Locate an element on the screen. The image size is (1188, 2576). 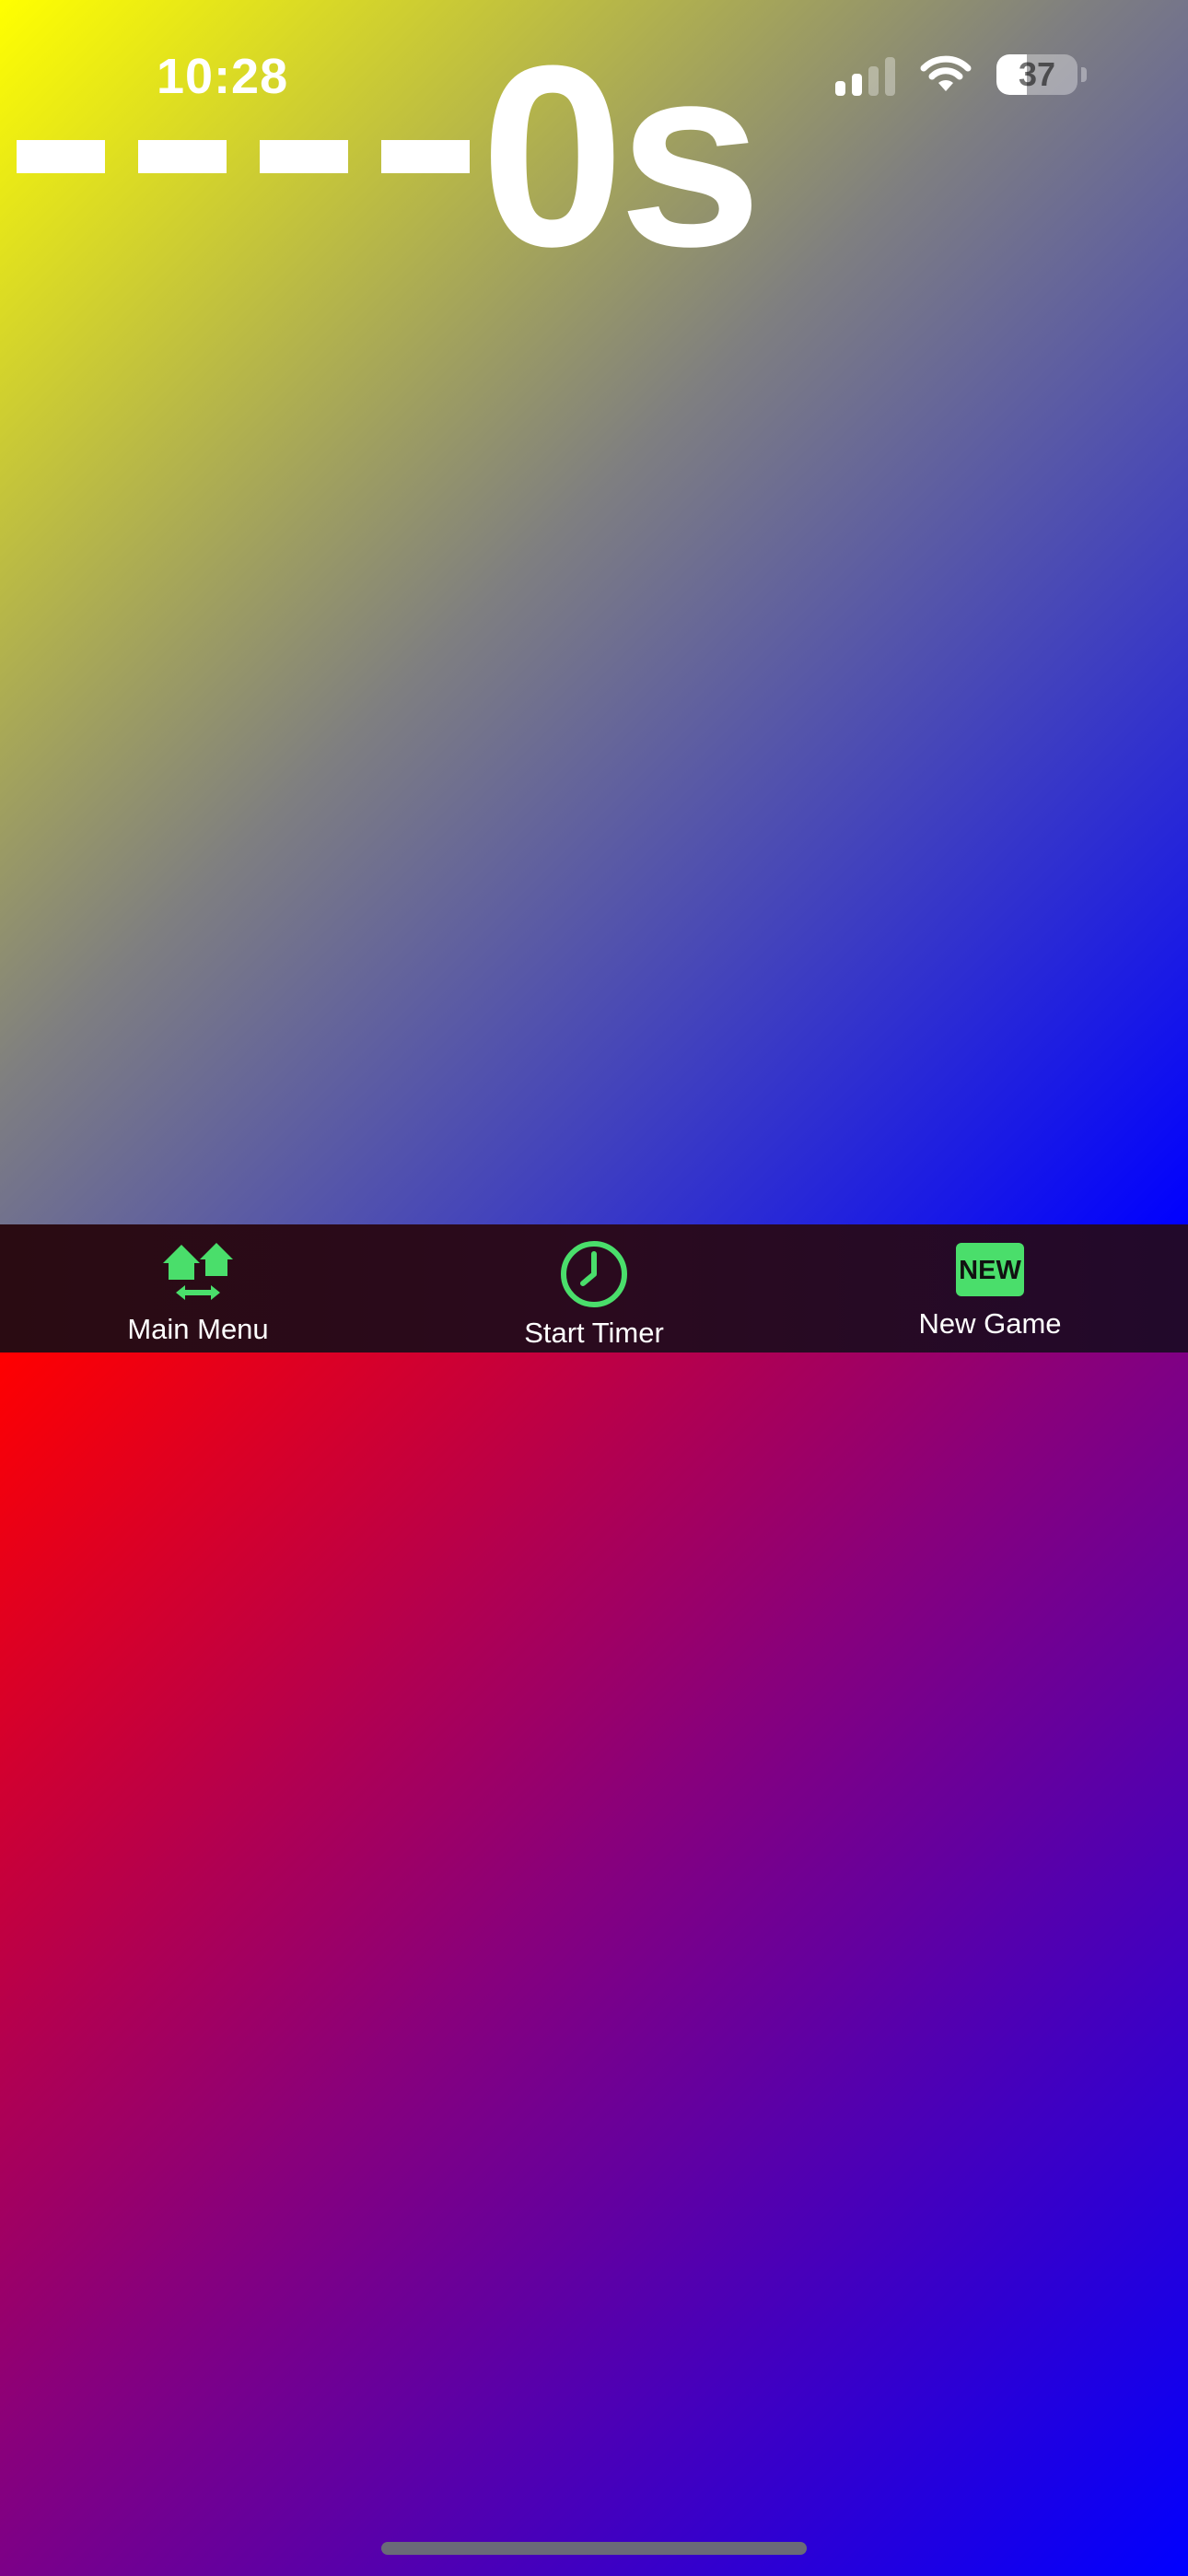
new-game-label: New Game is located at coordinates (990, 1323).